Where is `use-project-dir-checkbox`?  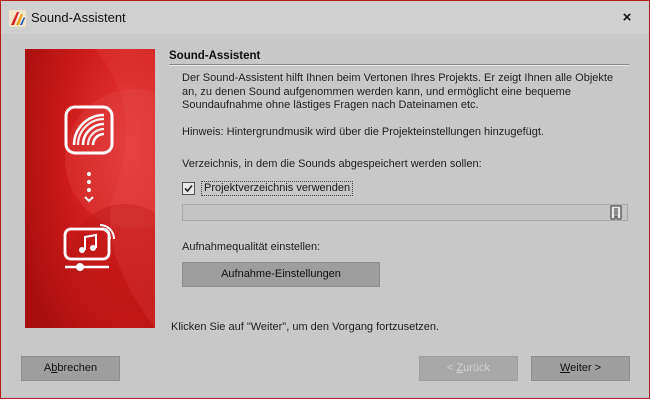
use-project-dir-checkbox is located at coordinates (188, 188).